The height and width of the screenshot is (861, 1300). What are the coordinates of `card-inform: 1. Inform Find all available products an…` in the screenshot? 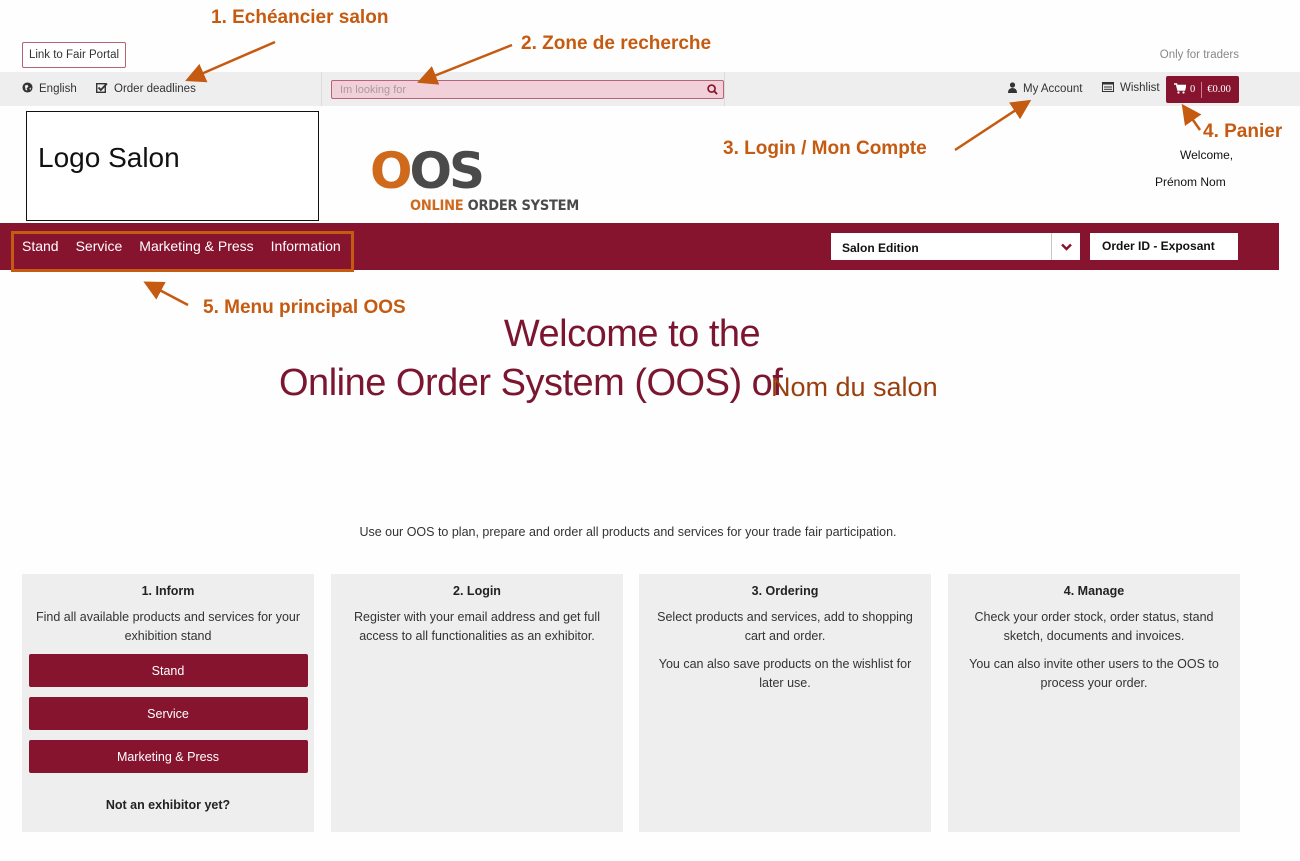 It's located at (168, 703).